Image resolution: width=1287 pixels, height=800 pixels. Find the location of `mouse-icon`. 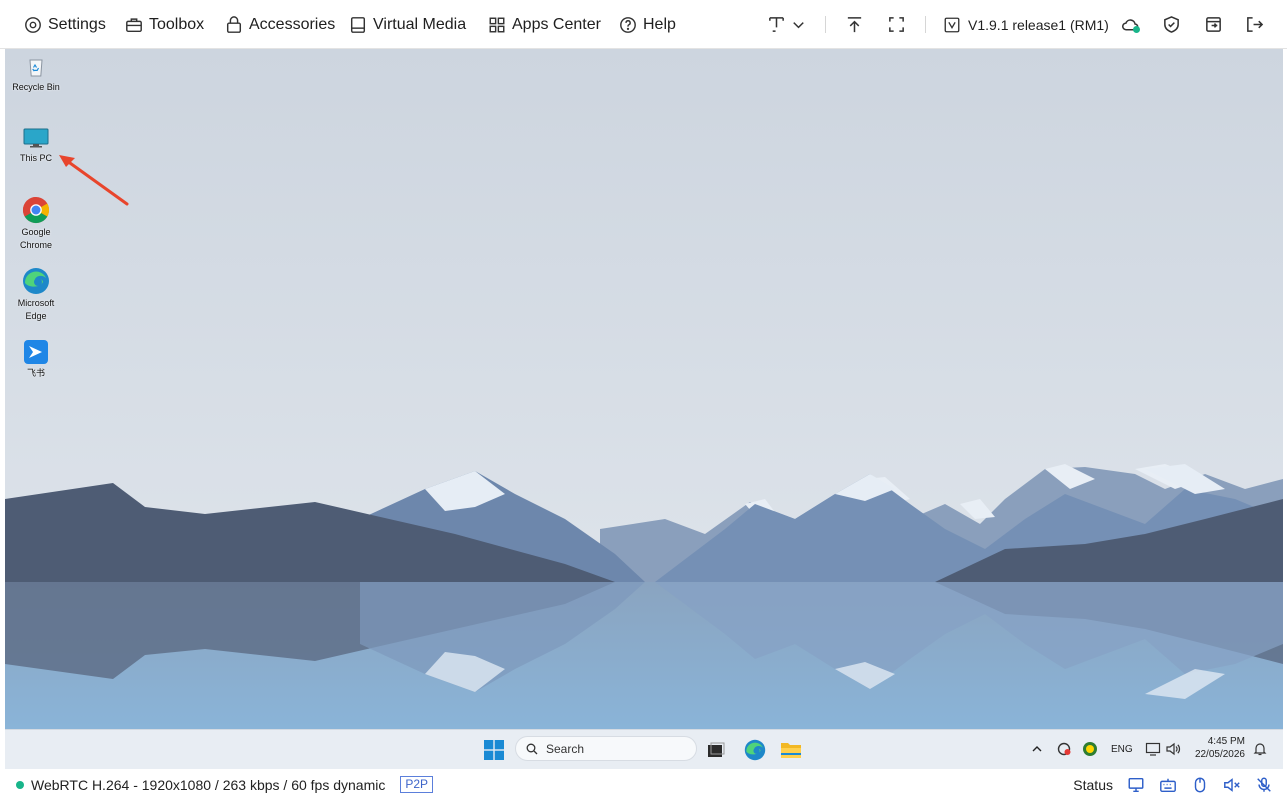

mouse-icon is located at coordinates (1200, 785).